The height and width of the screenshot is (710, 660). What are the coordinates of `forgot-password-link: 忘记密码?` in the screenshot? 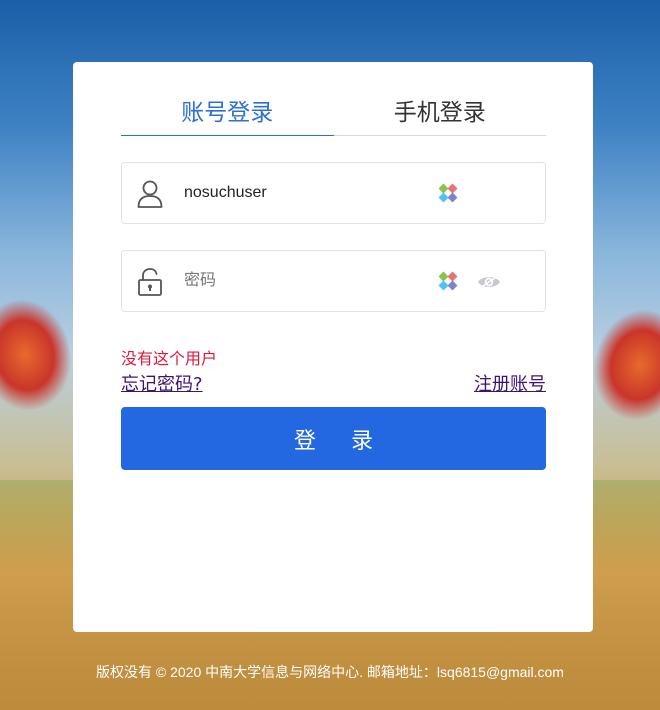 It's located at (162, 385).